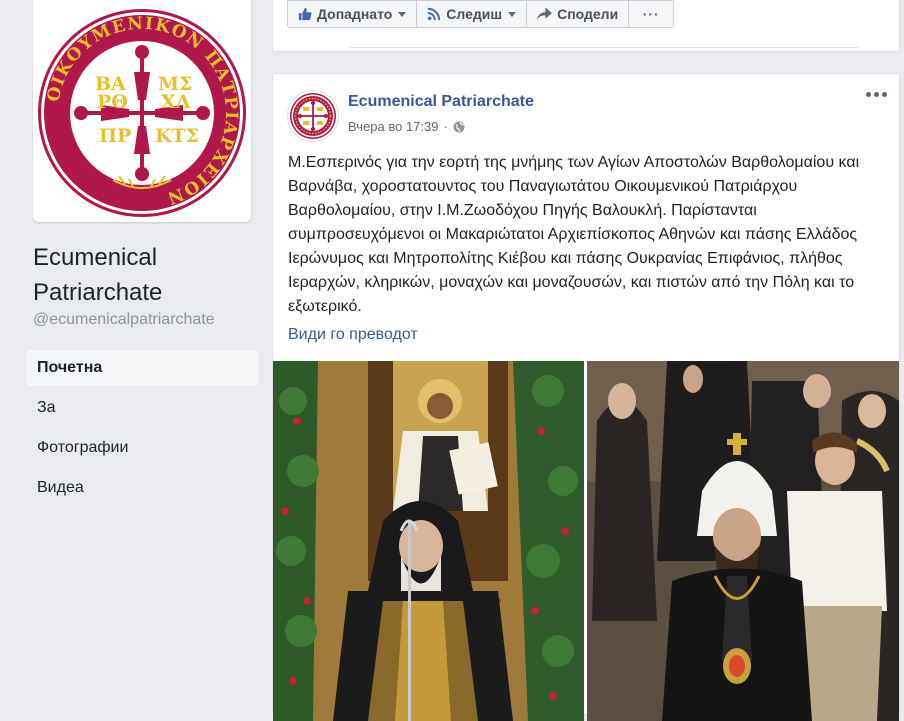 This screenshot has width=904, height=721. Describe the element at coordinates (313, 116) in the screenshot. I see `post-author-avatar` at that location.